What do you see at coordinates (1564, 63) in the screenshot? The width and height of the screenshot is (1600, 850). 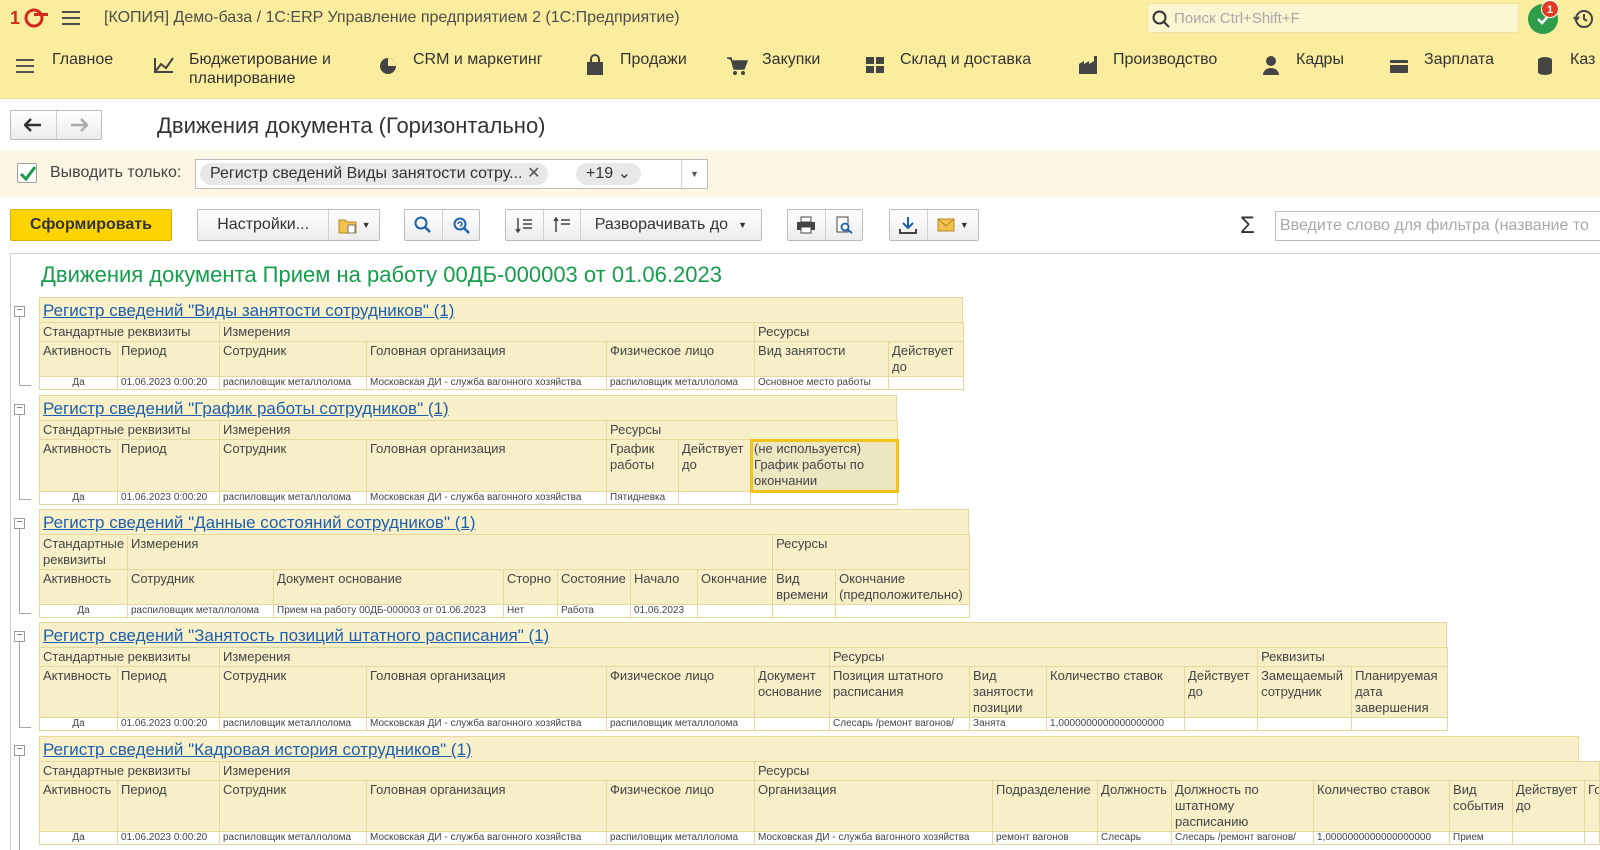 I see `section-treasury: Каз` at bounding box center [1564, 63].